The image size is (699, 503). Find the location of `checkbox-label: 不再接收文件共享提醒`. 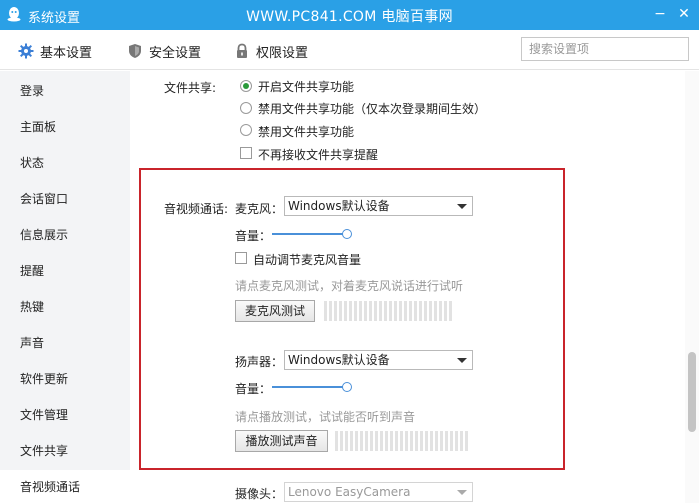

checkbox-label: 不再接收文件共享提醒 is located at coordinates (318, 154).